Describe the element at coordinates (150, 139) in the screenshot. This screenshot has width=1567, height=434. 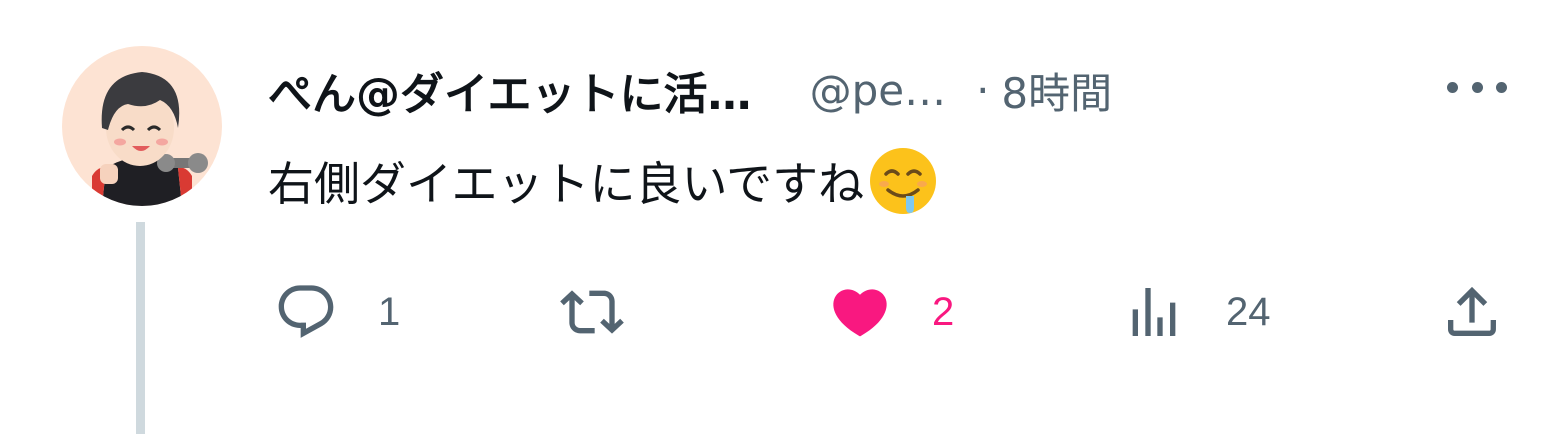
I see `avatar-illustration` at that location.